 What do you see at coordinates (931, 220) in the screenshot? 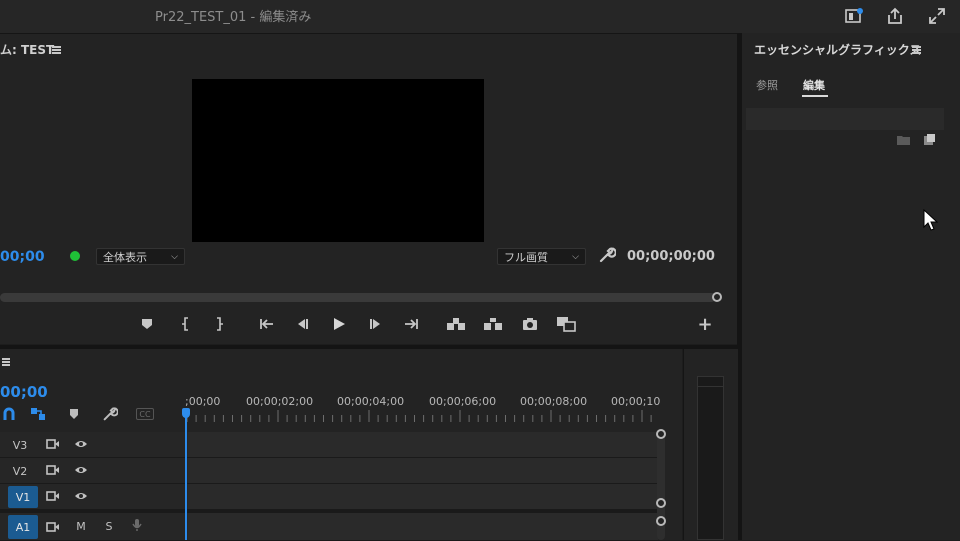
I see `mouse-cursor-icon` at bounding box center [931, 220].